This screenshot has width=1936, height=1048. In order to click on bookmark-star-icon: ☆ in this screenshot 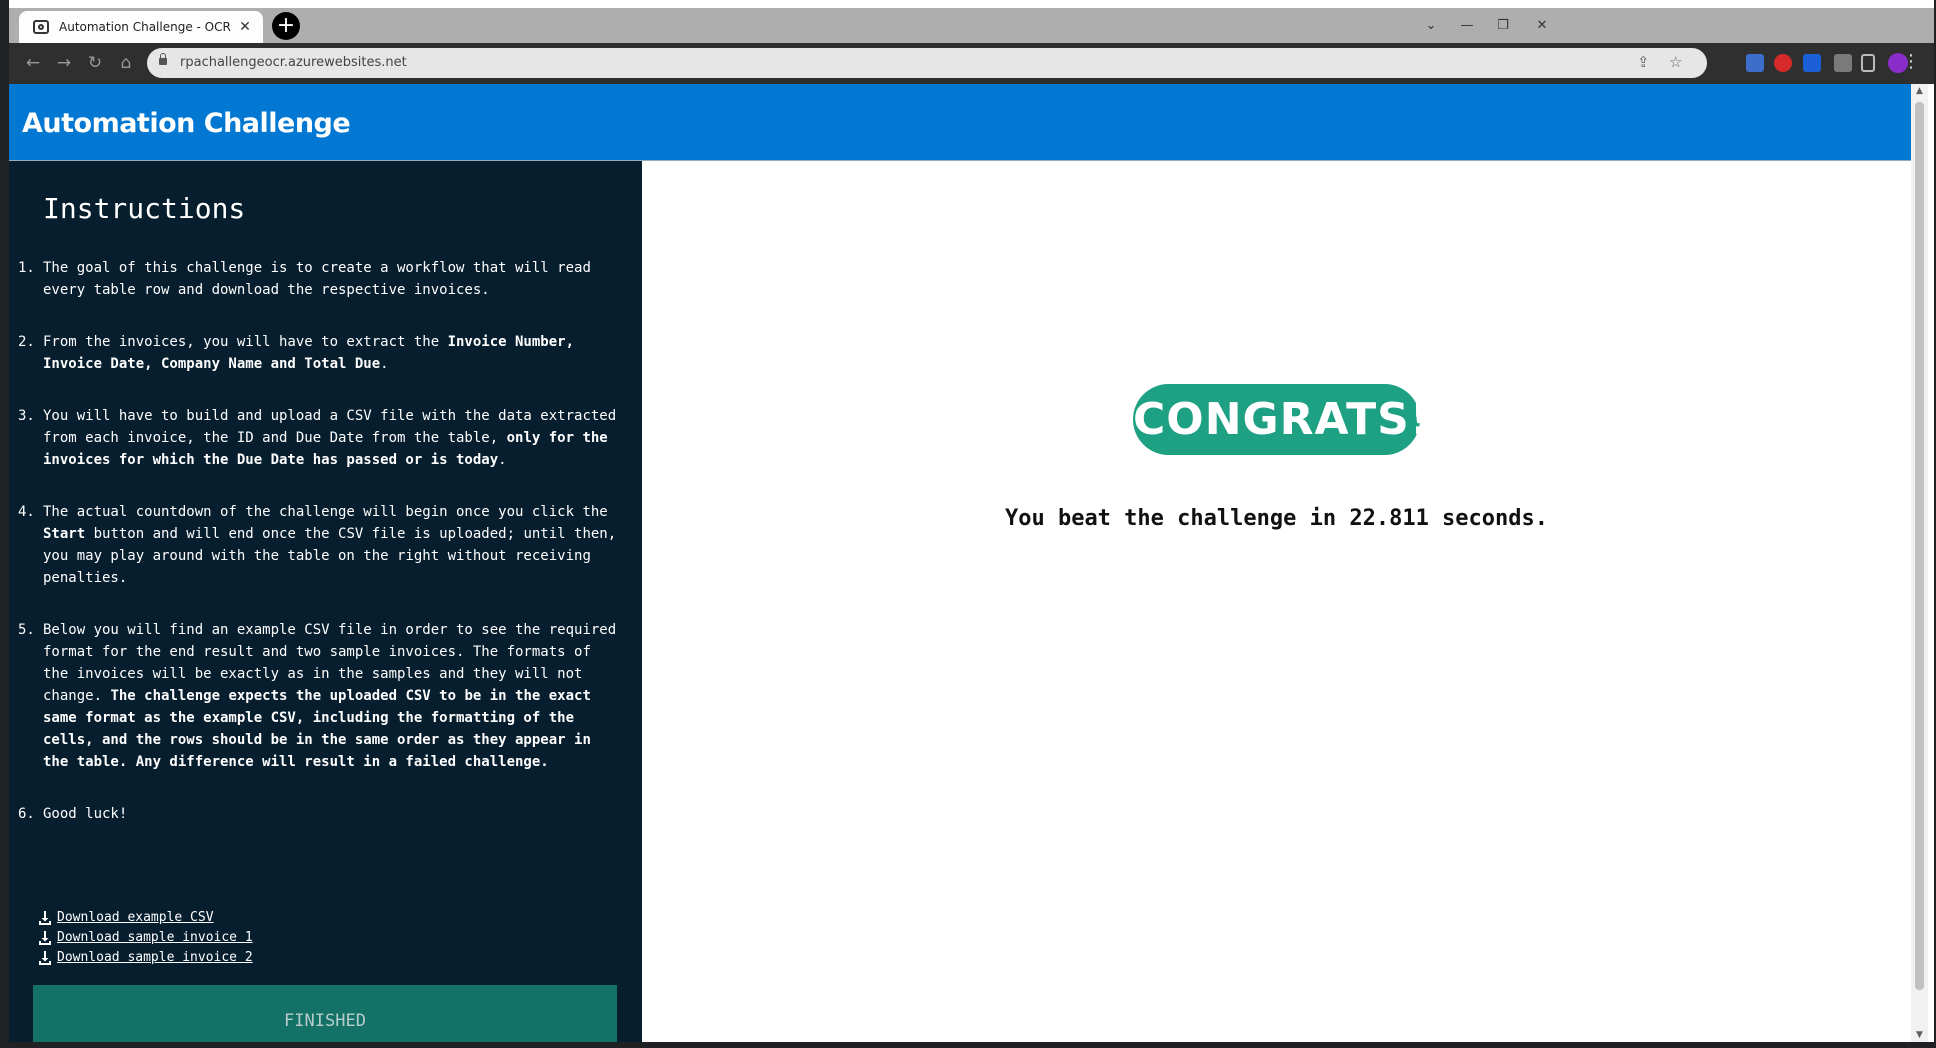, I will do `click(1675, 62)`.